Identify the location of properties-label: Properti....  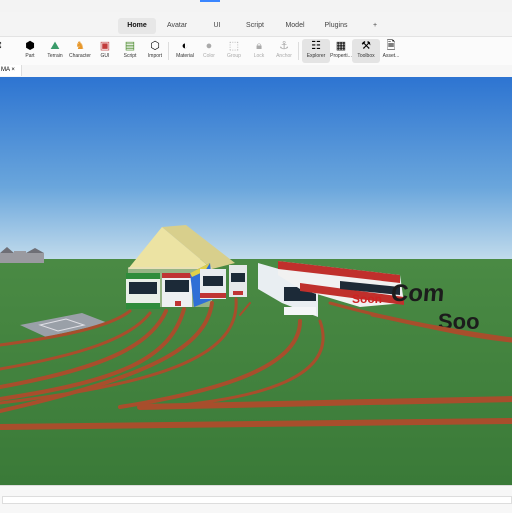
(341, 56).